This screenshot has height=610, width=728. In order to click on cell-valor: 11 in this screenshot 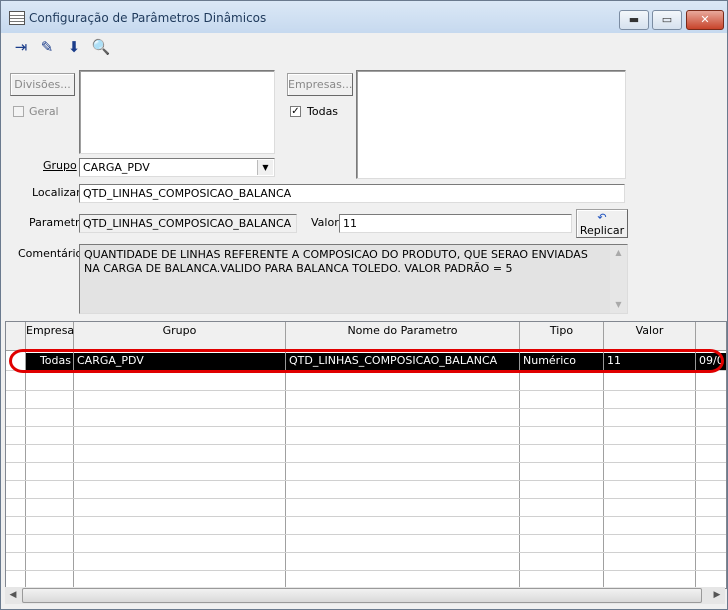, I will do `click(650, 361)`.